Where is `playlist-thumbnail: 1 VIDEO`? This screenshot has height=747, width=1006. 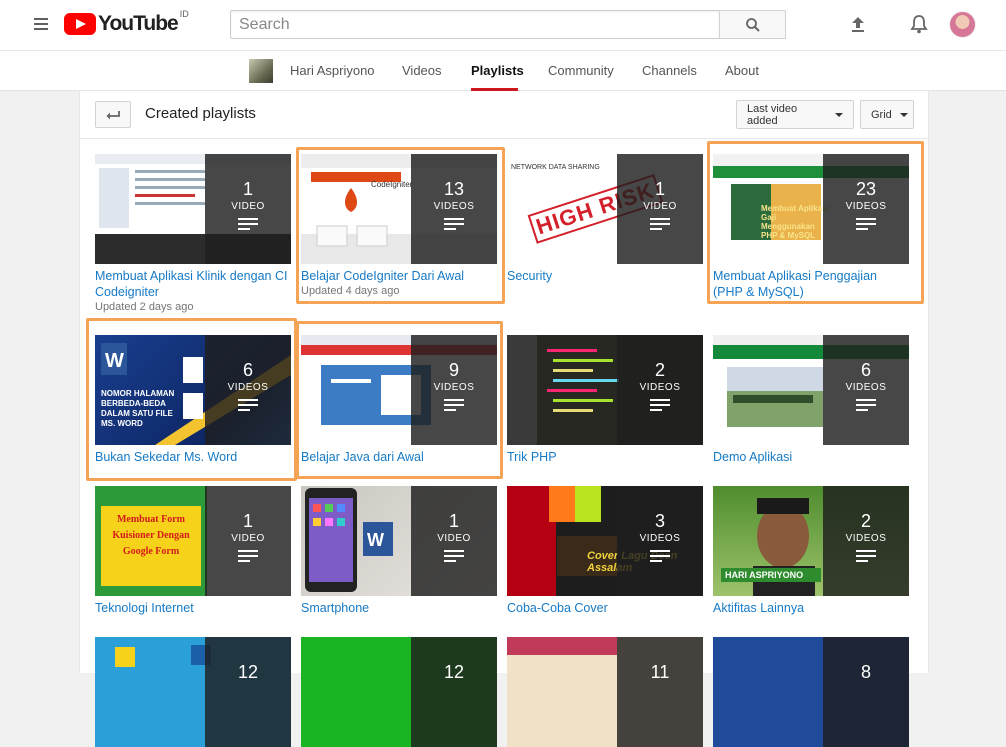
playlist-thumbnail: 1 VIDEO is located at coordinates (193, 209).